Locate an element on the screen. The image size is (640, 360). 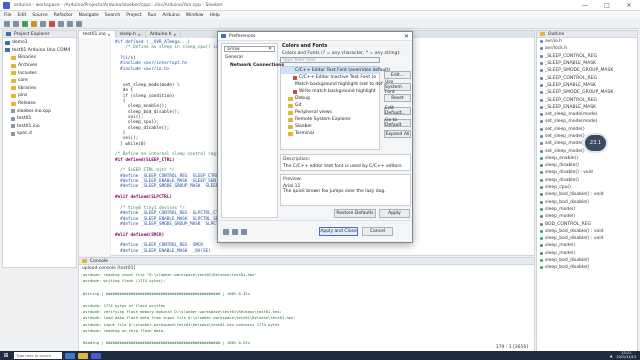
tree-item: test01.ino is located at coordinates (39, 127).